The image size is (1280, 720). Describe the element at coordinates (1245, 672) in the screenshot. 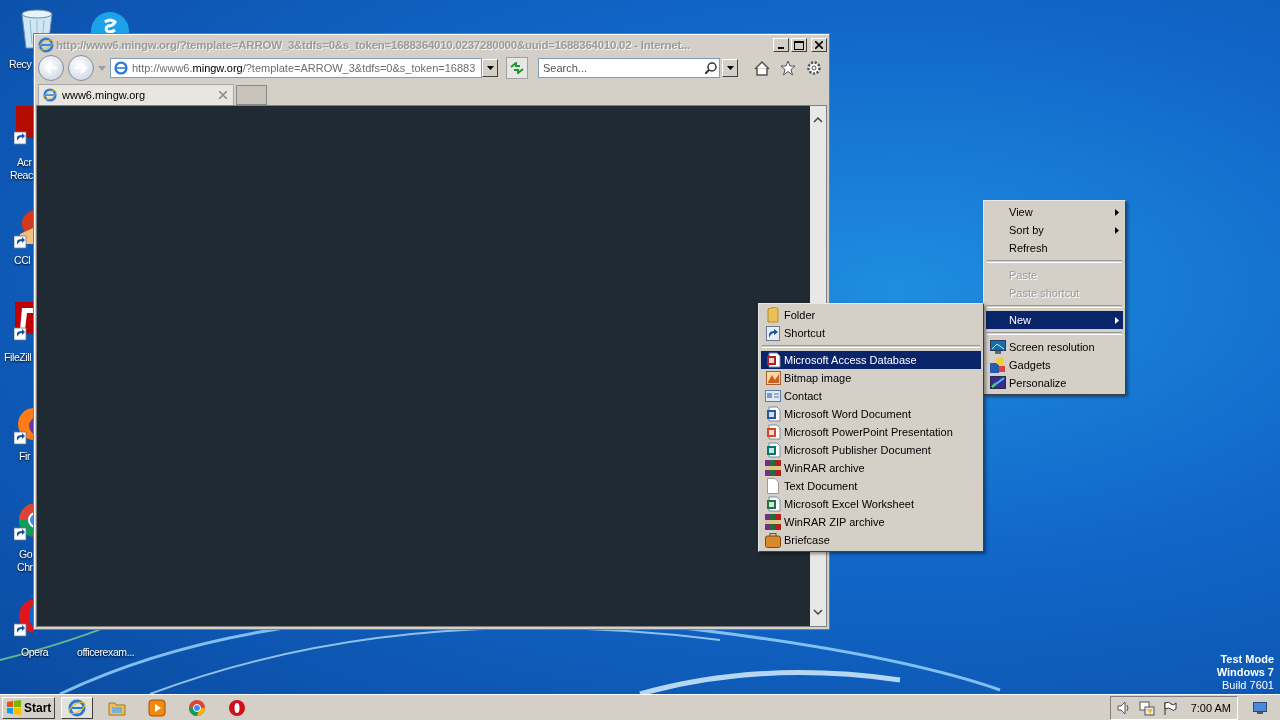

I see `os-notice: Windows 7` at that location.